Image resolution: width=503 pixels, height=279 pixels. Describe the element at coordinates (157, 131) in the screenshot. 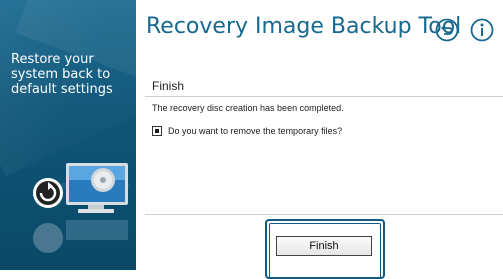

I see `remove-temp-files-checkbox` at that location.